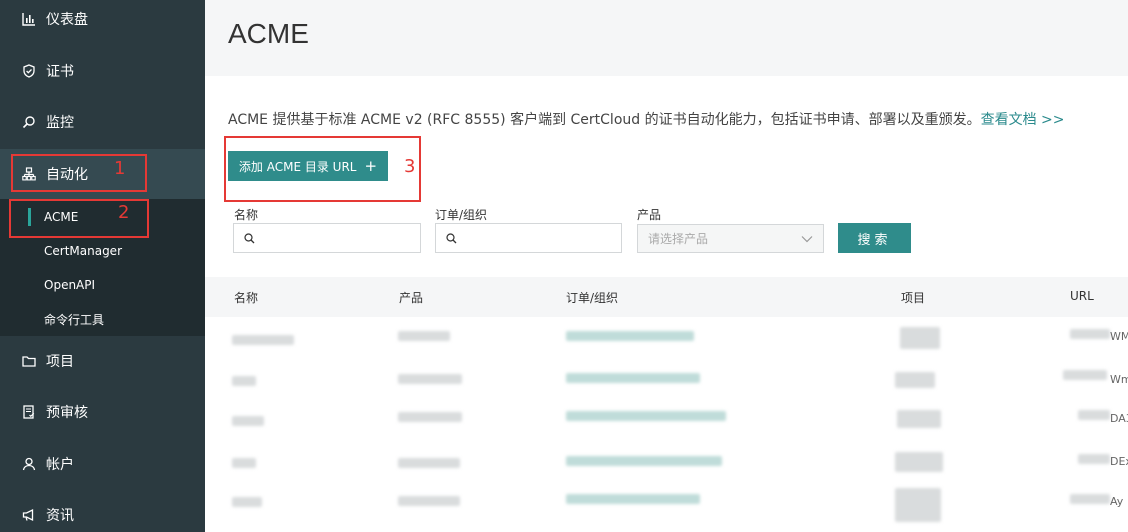 Image resolution: width=1128 pixels, height=532 pixels. What do you see at coordinates (1119, 336) in the screenshot?
I see `url-cell-tail: WM` at bounding box center [1119, 336].